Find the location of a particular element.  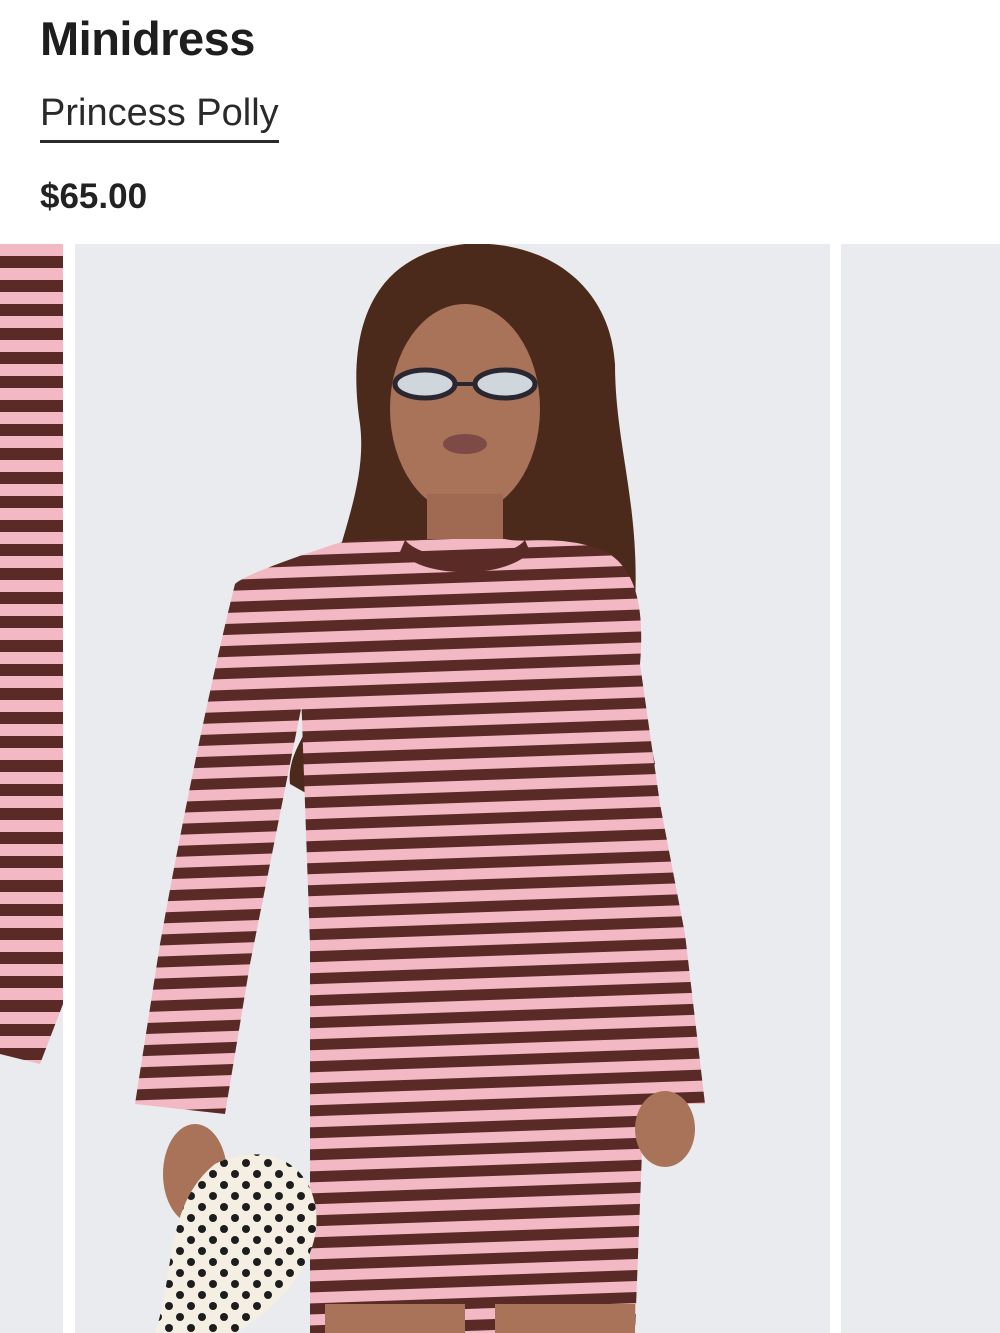

next-image-art is located at coordinates (920, 788).